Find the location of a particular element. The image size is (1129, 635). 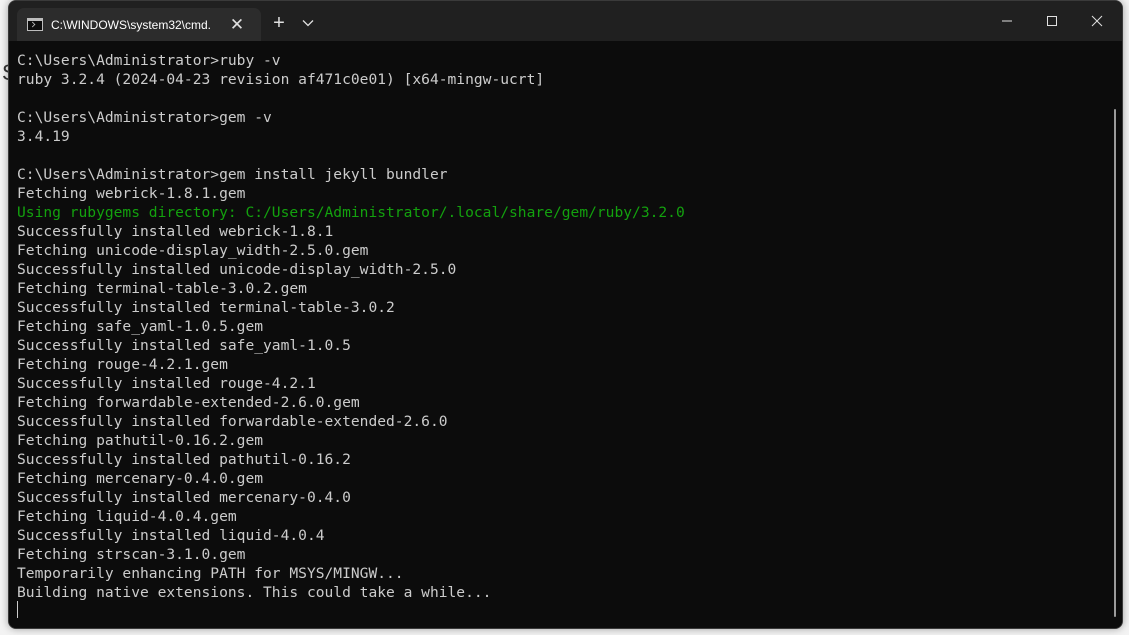

console-line: Fetching unicode-display_width-2.5.0.gem is located at coordinates (193, 250).